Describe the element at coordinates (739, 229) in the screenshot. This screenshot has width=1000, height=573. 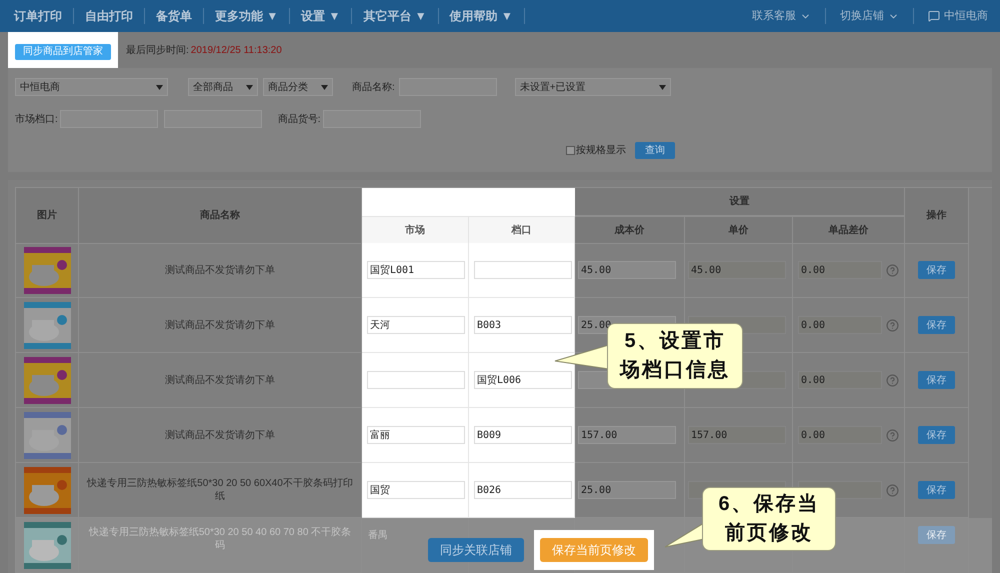
I see `column-header: 单价` at that location.